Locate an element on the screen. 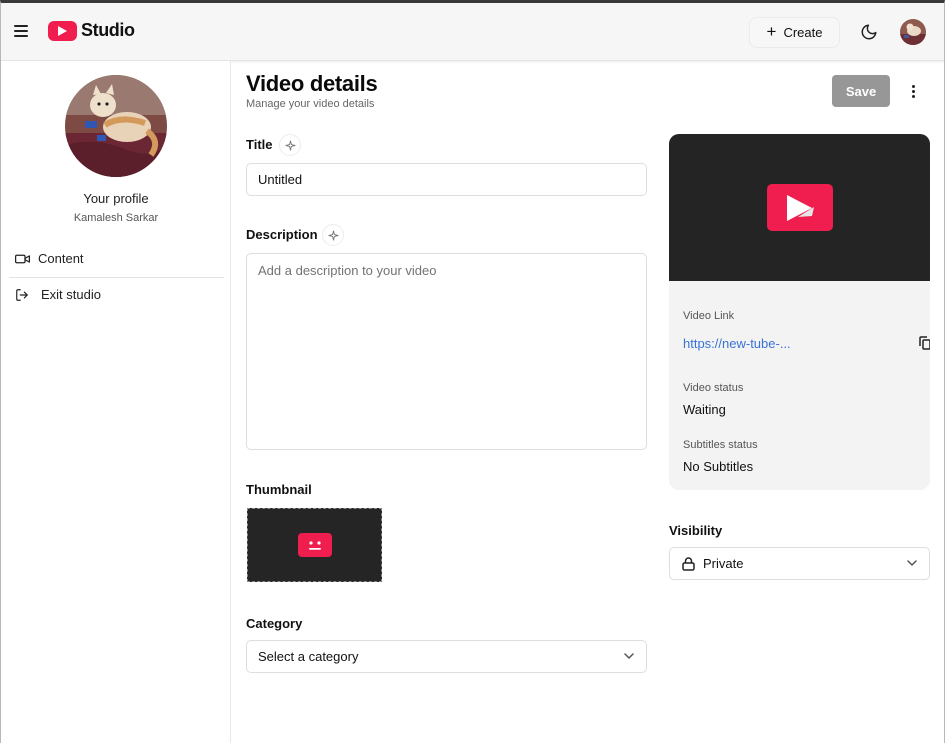  studio-logo: Studio is located at coordinates (91, 30).